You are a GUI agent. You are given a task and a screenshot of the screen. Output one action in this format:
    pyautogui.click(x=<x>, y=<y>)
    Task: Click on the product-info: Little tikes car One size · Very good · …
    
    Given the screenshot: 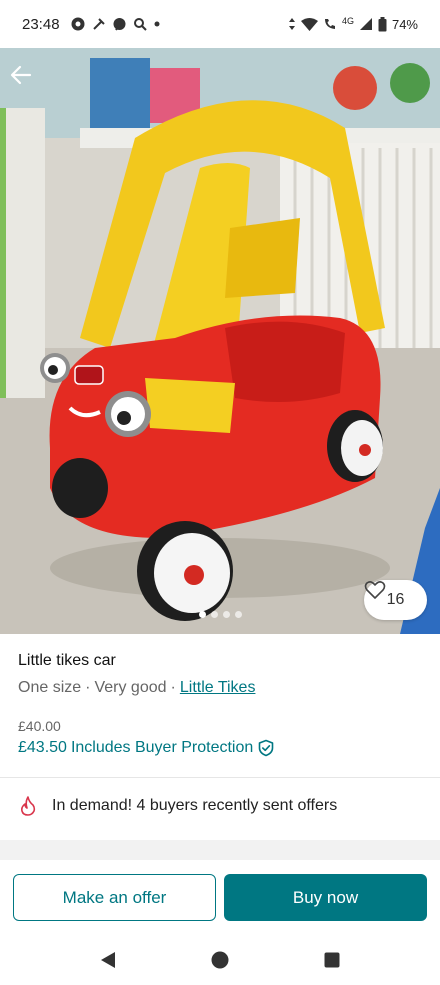 What is the action you would take?
    pyautogui.click(x=220, y=704)
    